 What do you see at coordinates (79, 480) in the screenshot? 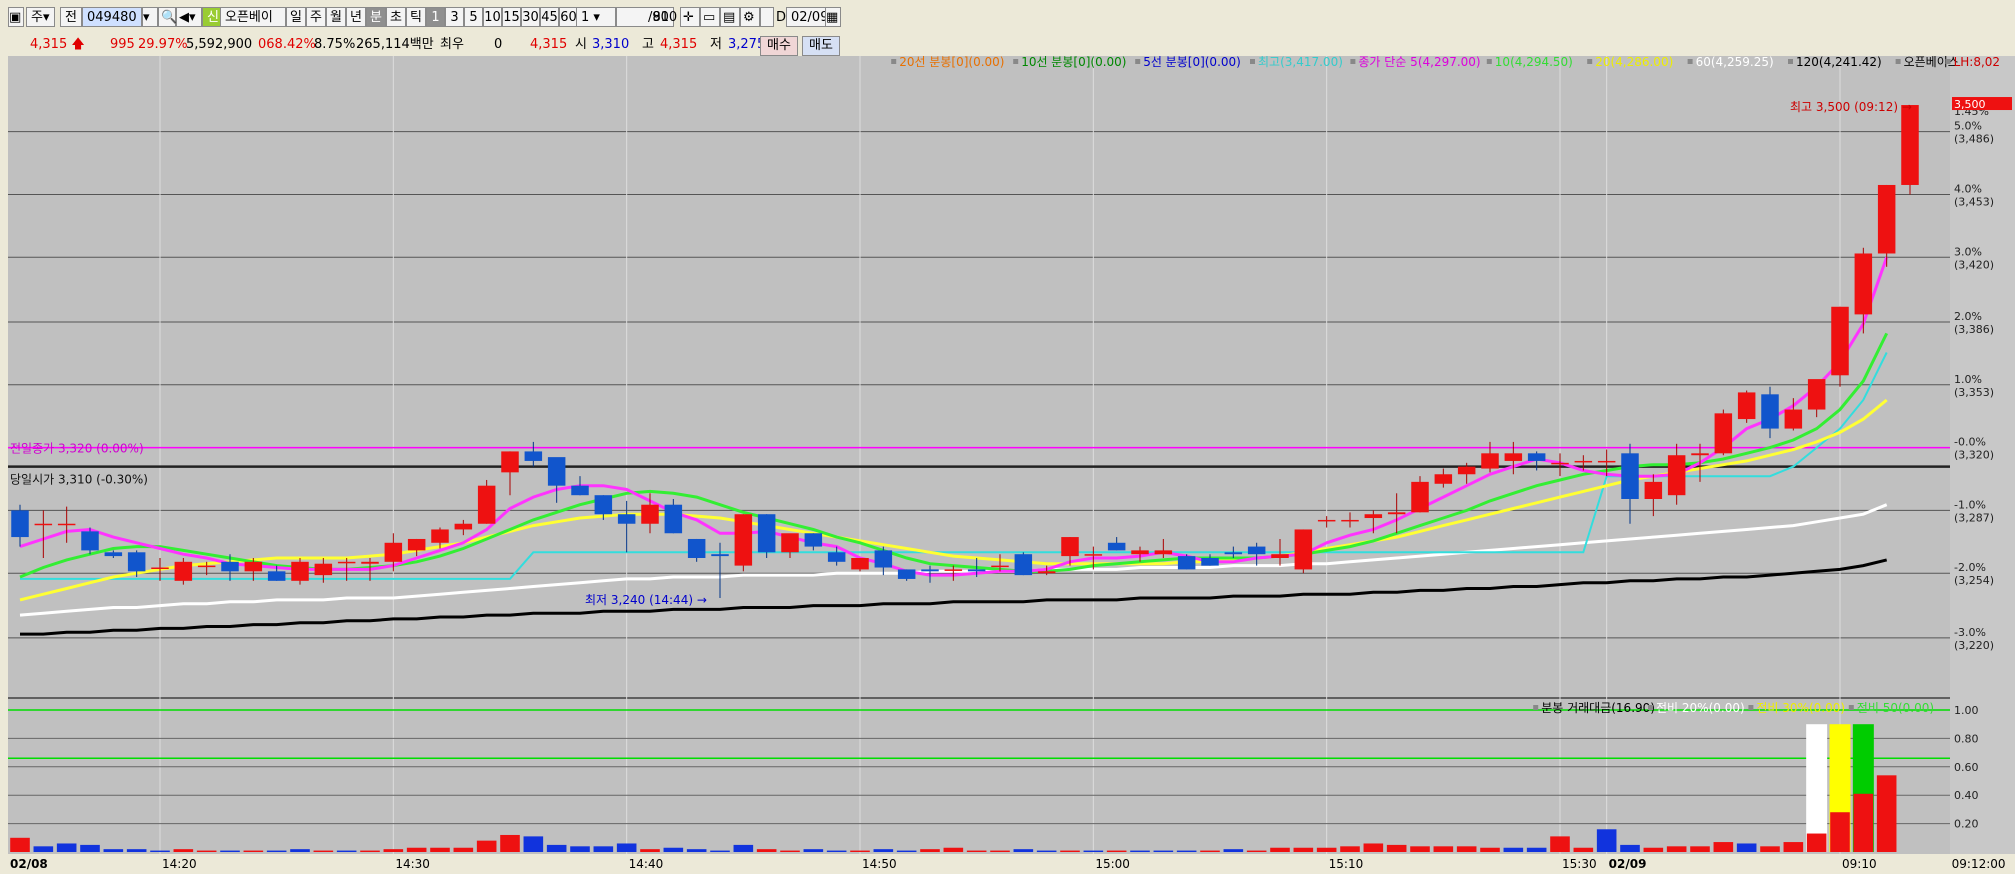
I see `today-open-label: 당일시가 3,310 (-0.30%)` at bounding box center [79, 480].